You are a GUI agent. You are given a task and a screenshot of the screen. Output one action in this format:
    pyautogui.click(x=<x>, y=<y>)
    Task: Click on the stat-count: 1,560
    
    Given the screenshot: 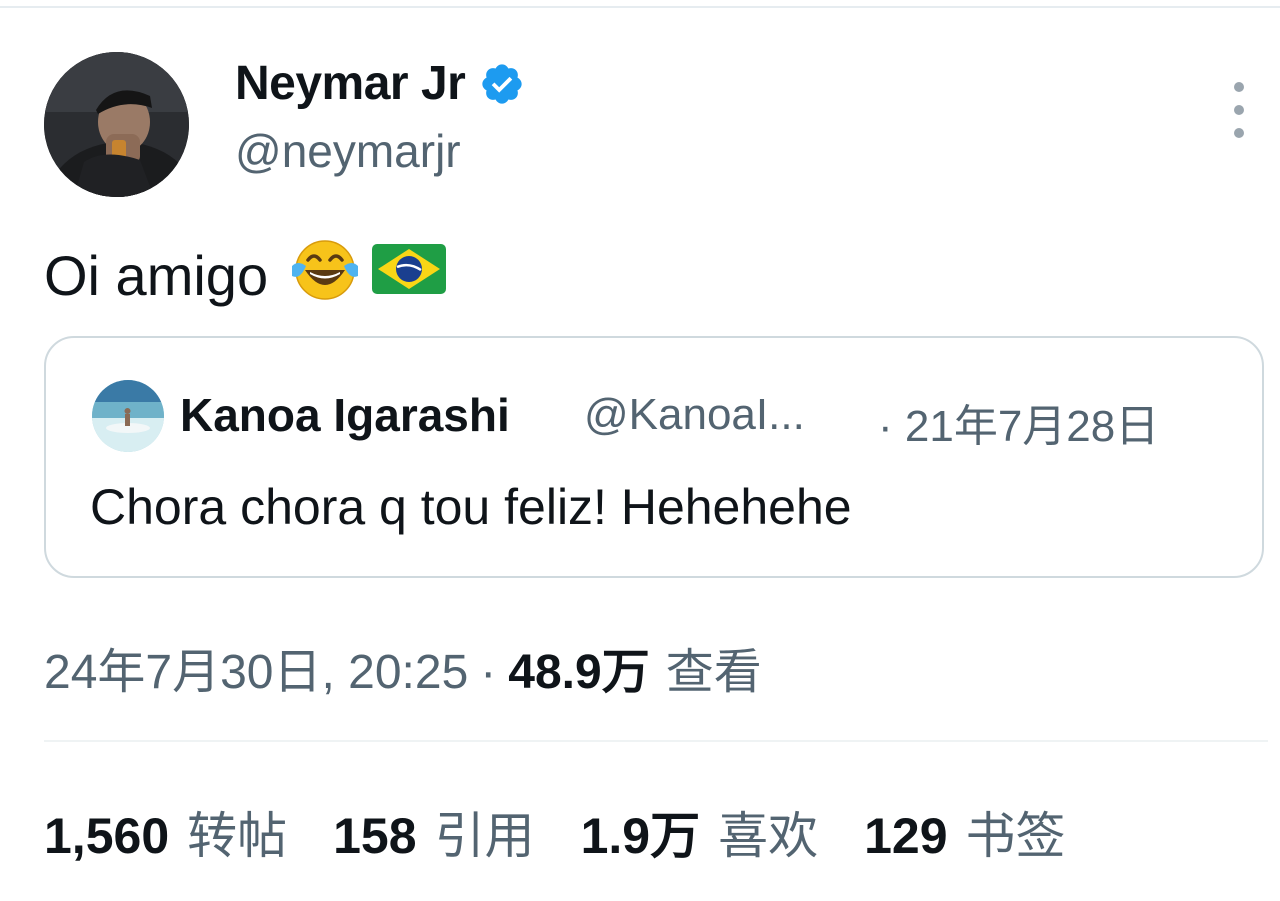 What is the action you would take?
    pyautogui.click(x=107, y=836)
    